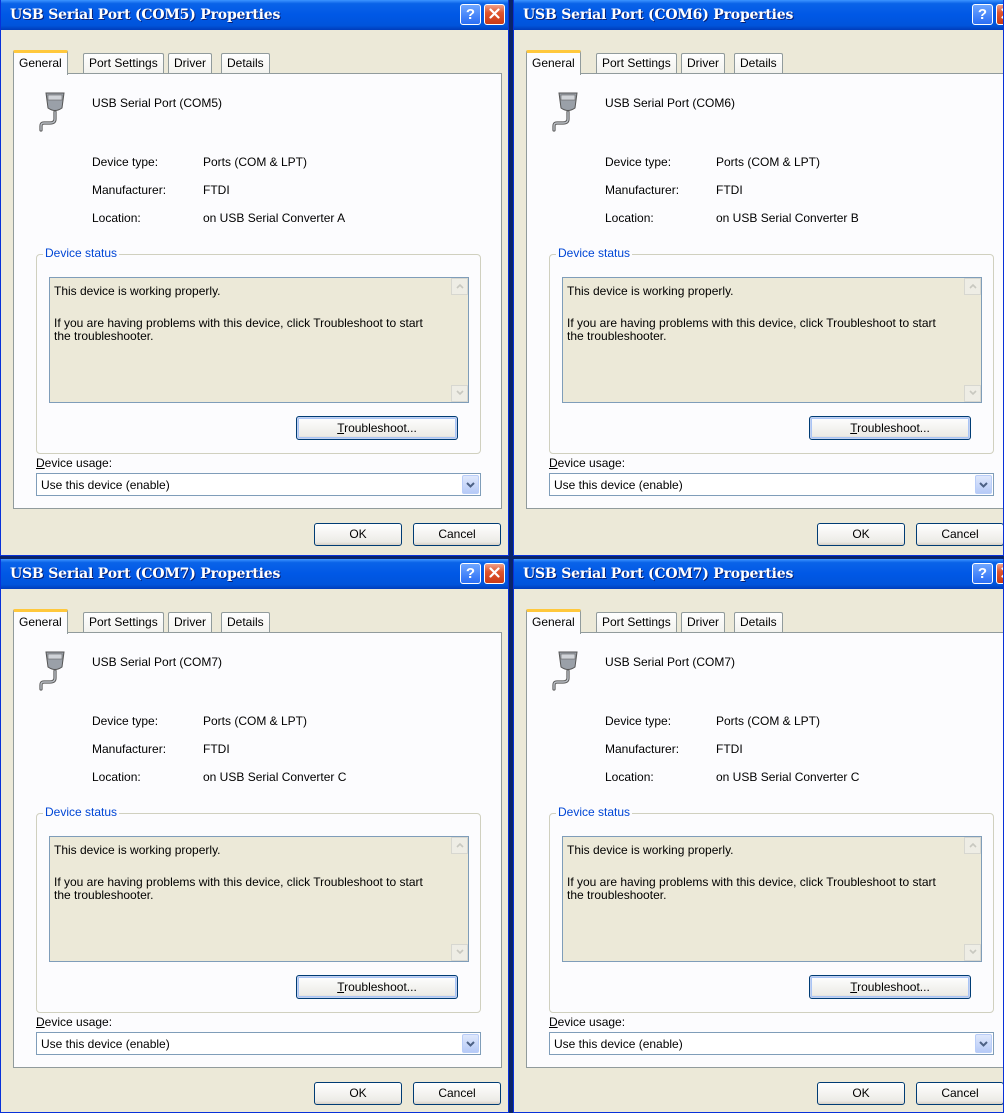 The width and height of the screenshot is (1004, 1113). What do you see at coordinates (670, 662) in the screenshot?
I see `device-name: USB Serial Port (COM7)` at bounding box center [670, 662].